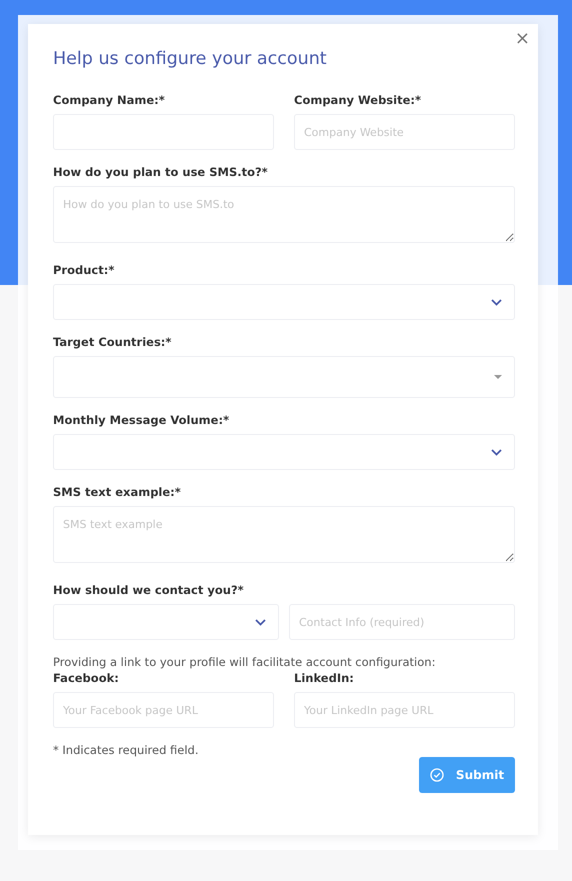 The height and width of the screenshot is (881, 572). What do you see at coordinates (112, 342) in the screenshot?
I see `field-label: Target Countries:*` at bounding box center [112, 342].